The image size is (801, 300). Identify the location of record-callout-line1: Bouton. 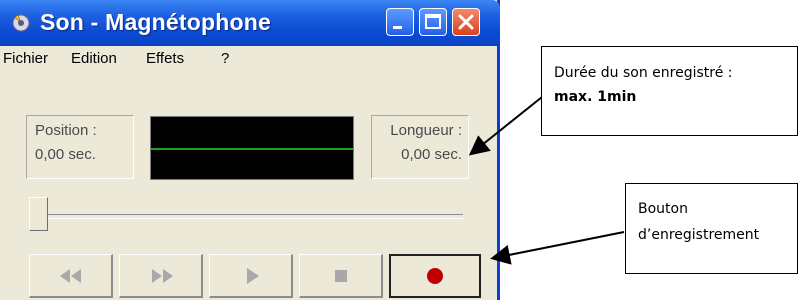
(663, 209).